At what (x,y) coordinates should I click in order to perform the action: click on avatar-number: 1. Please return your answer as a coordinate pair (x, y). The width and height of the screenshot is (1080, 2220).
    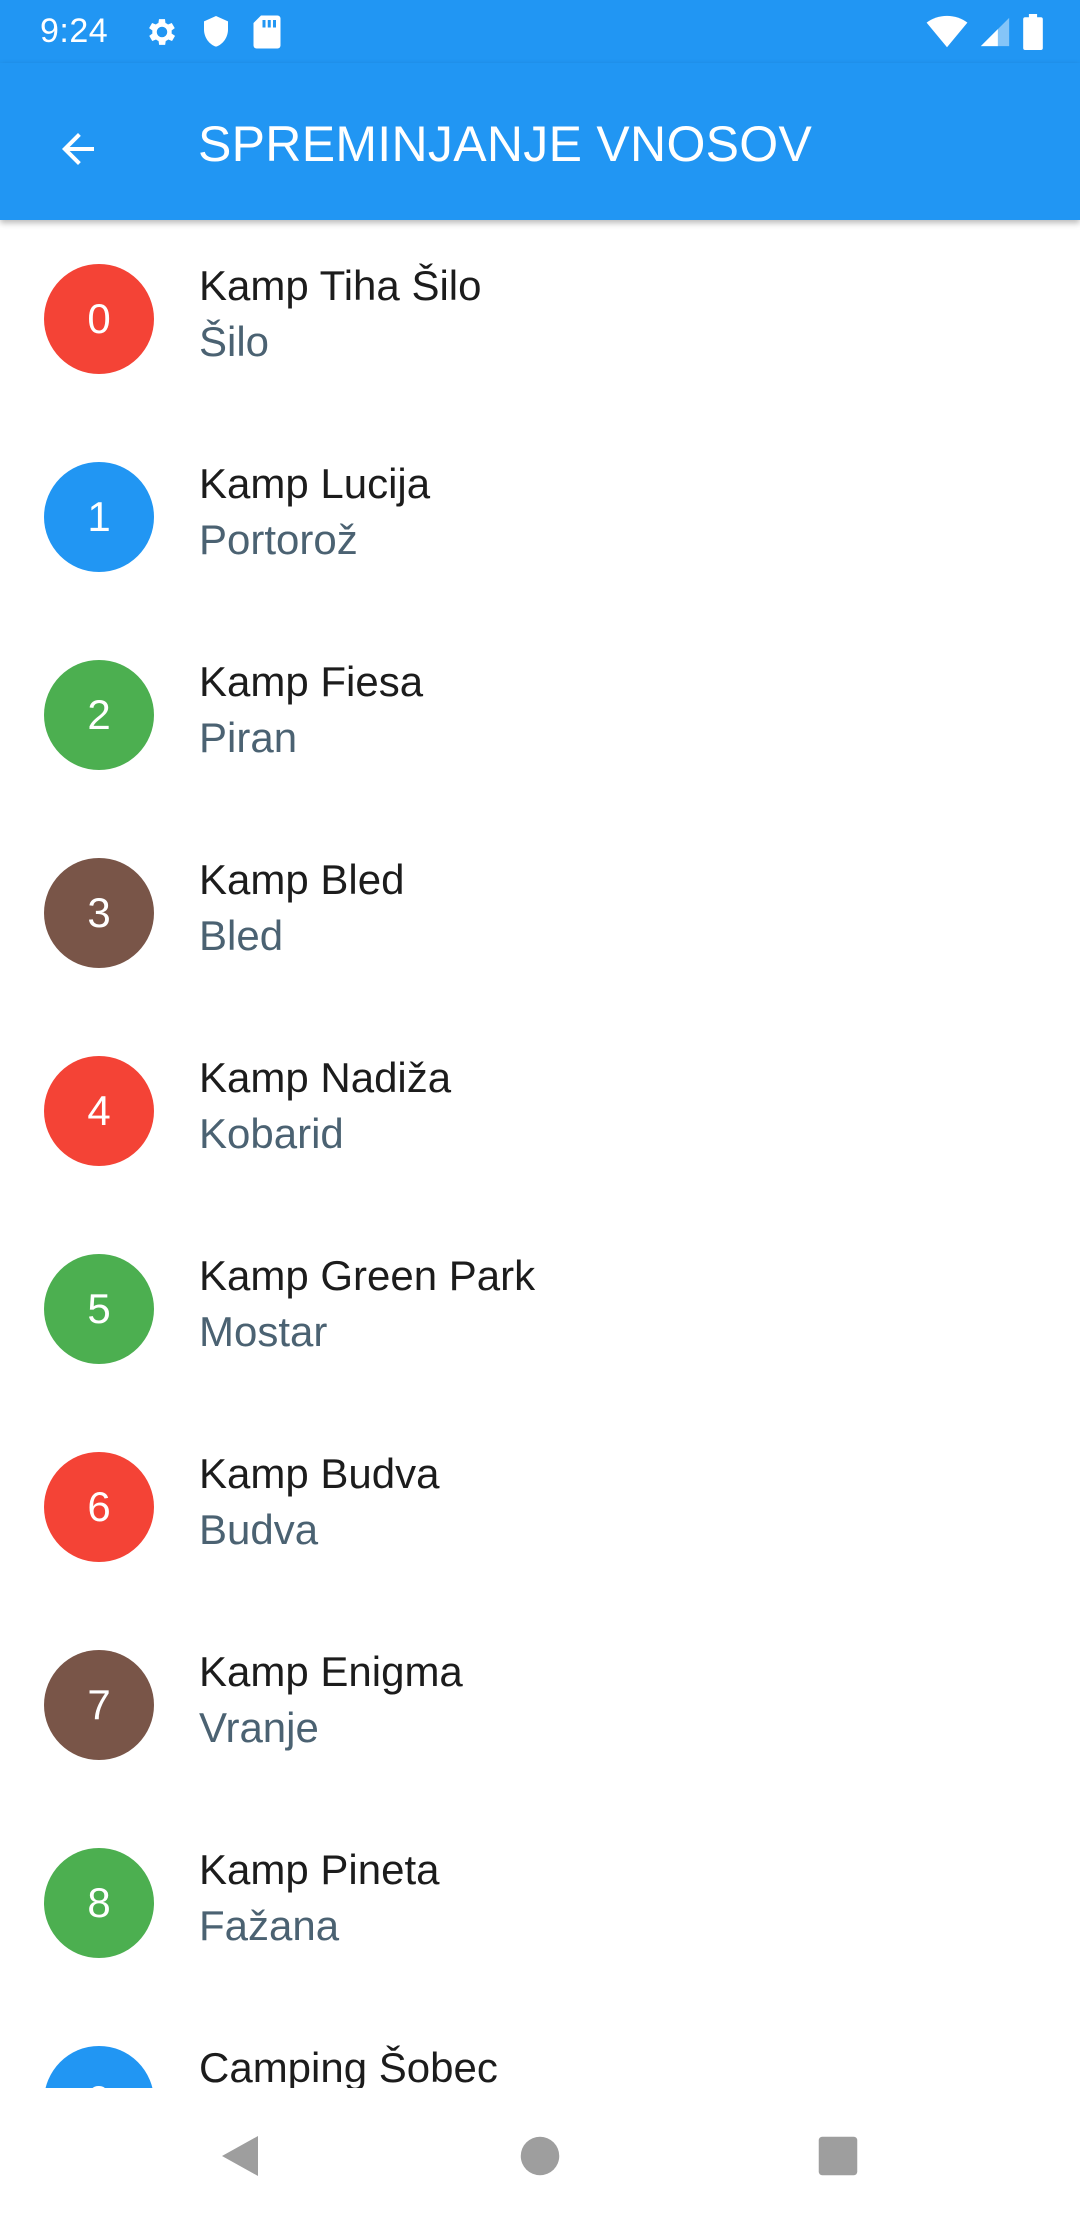
    Looking at the image, I should click on (99, 516).